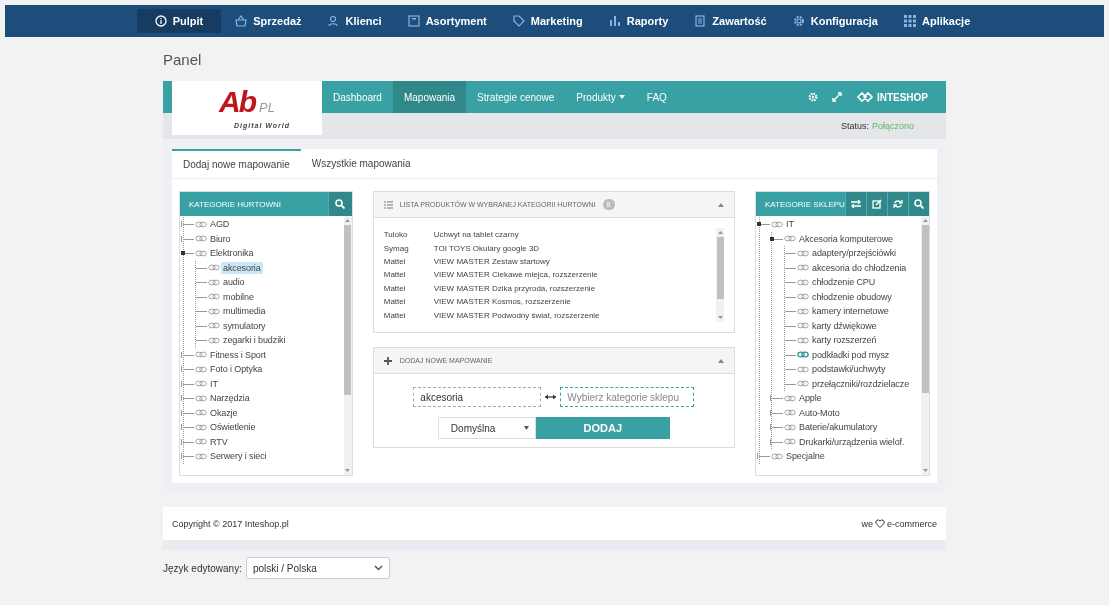 This screenshot has width=1109, height=605. What do you see at coordinates (268, 21) in the screenshot?
I see `nav-item: Sprzedaż` at bounding box center [268, 21].